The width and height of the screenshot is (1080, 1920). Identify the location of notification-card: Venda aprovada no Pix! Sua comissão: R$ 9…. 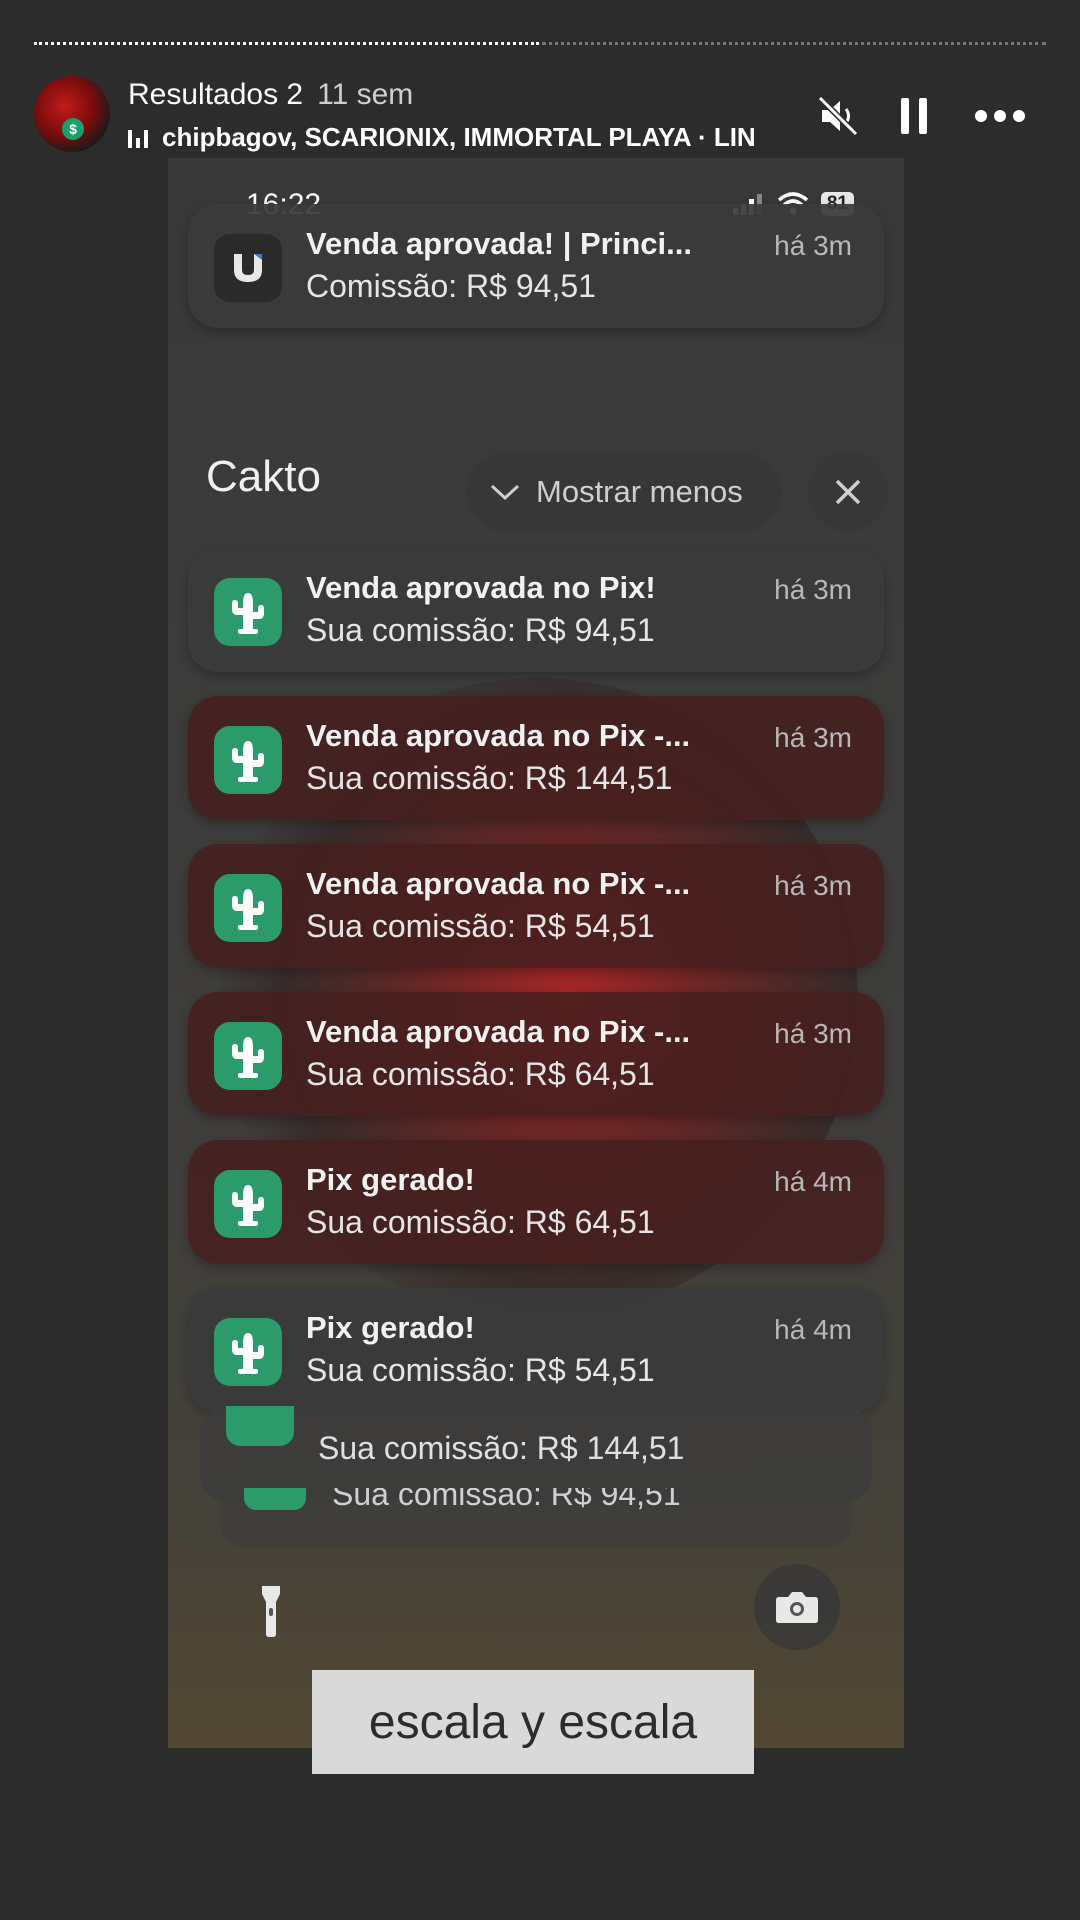
(536, 610).